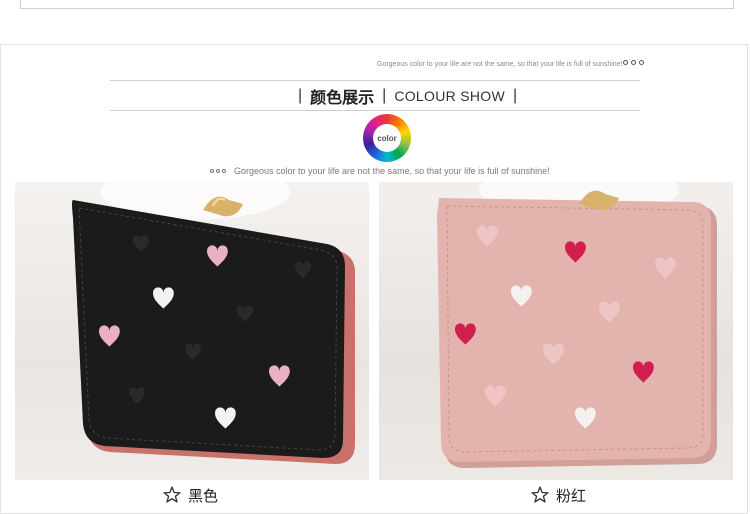  I want to click on variant-label: 黑色, so click(203, 495).